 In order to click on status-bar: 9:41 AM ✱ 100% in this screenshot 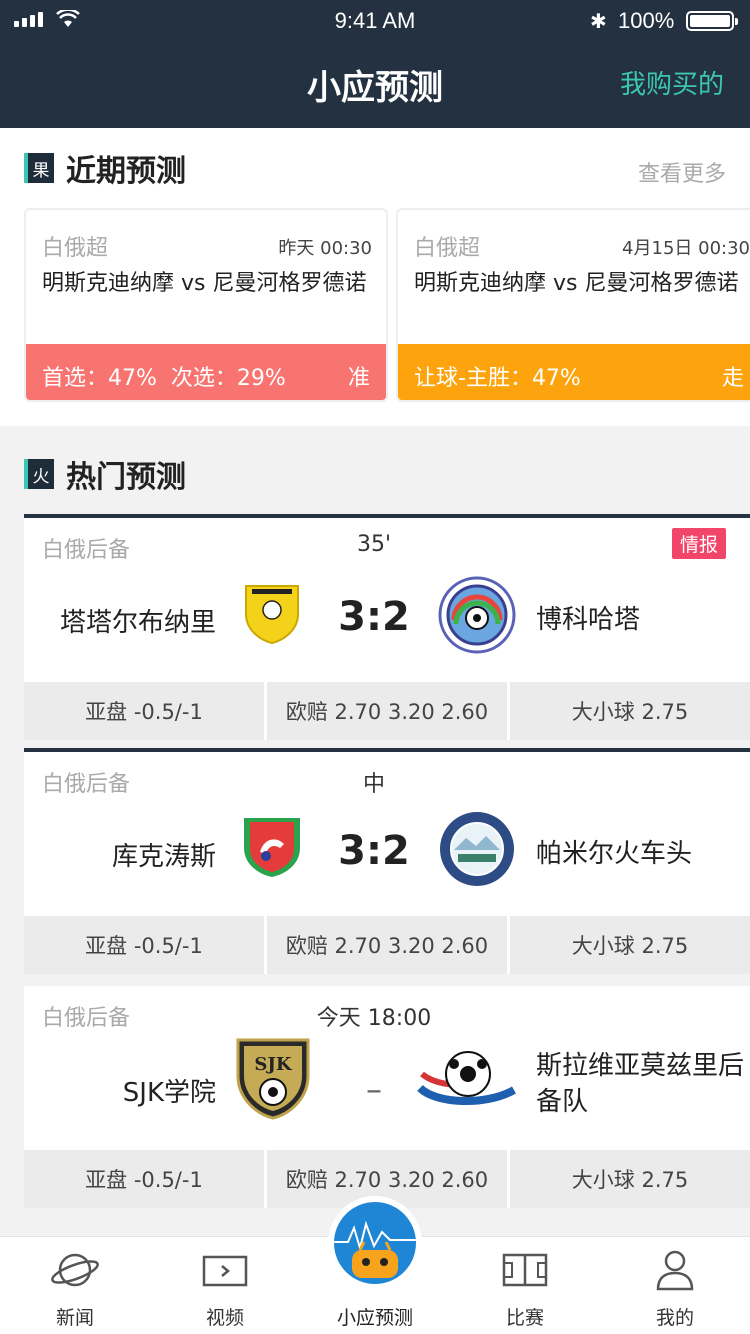, I will do `click(375, 20)`.